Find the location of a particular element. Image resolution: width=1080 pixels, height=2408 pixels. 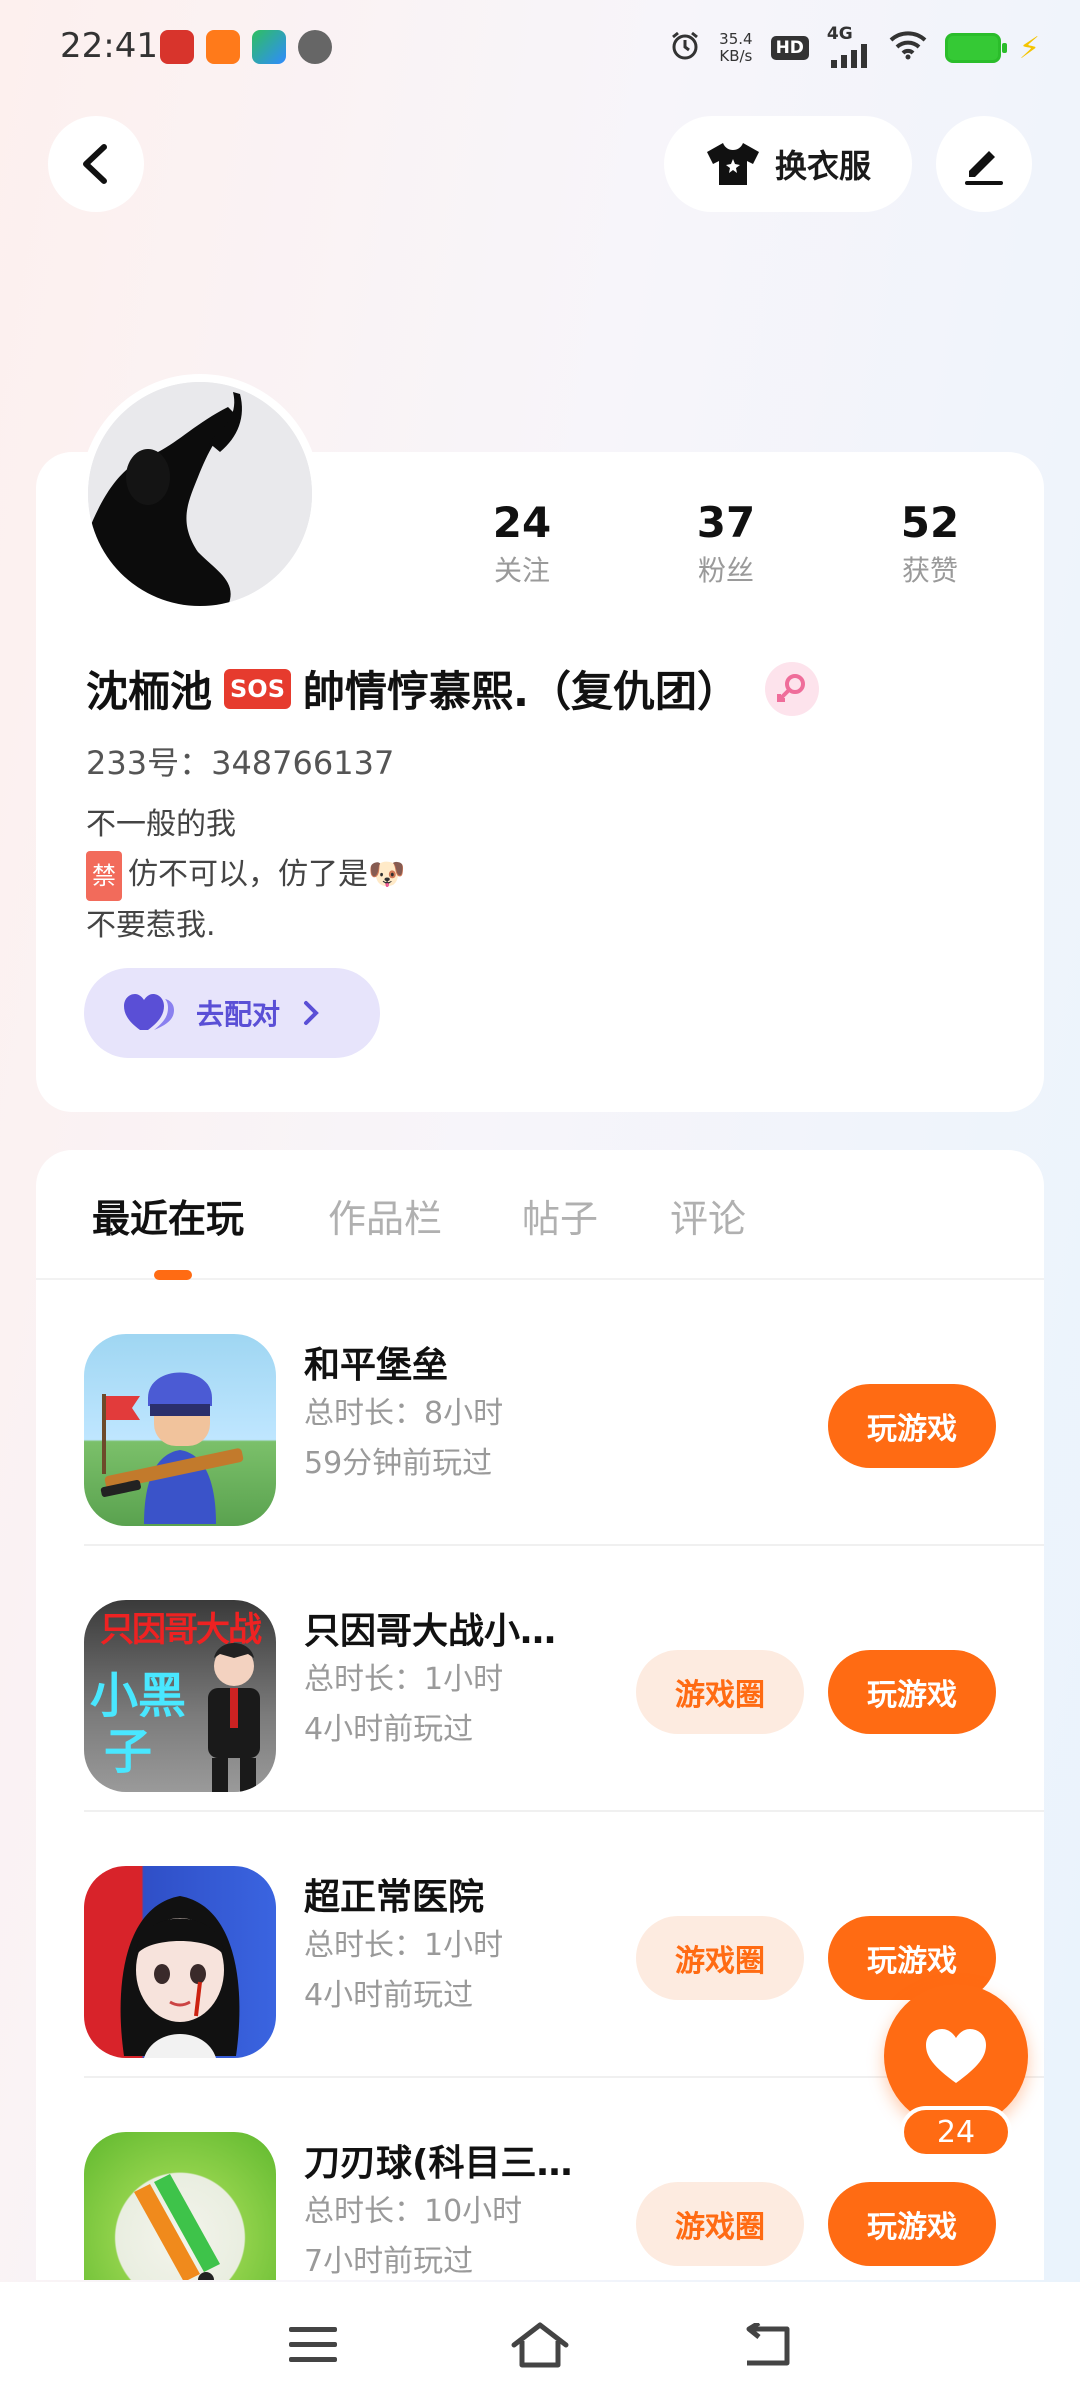

followers-label: 粉丝 is located at coordinates (725, 570).